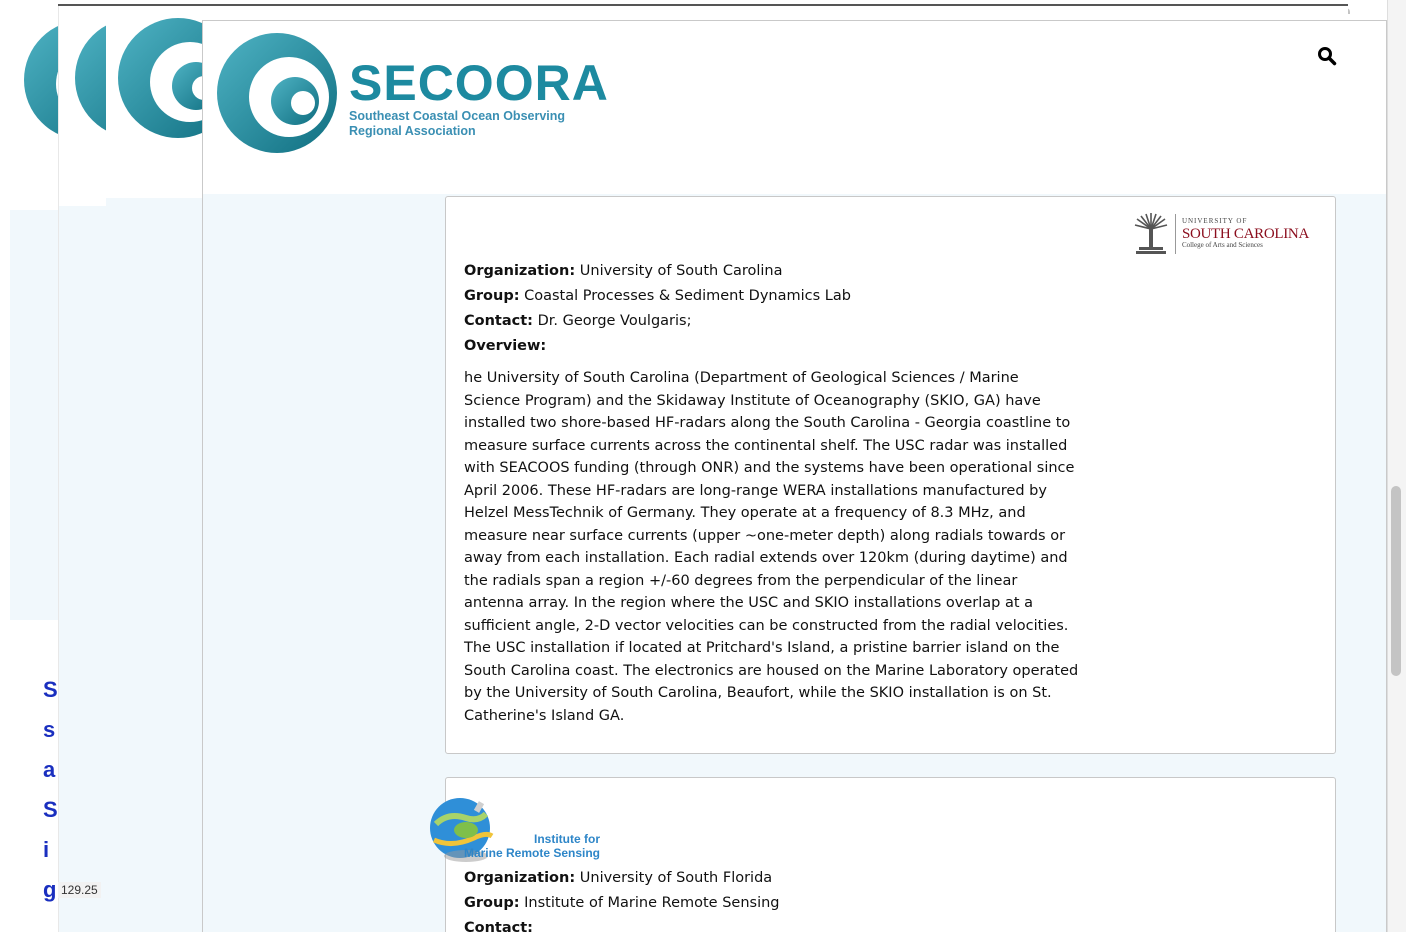  What do you see at coordinates (1214, 221) in the screenshot?
I see `usc-small-line: UNIVERSITY OF` at bounding box center [1214, 221].